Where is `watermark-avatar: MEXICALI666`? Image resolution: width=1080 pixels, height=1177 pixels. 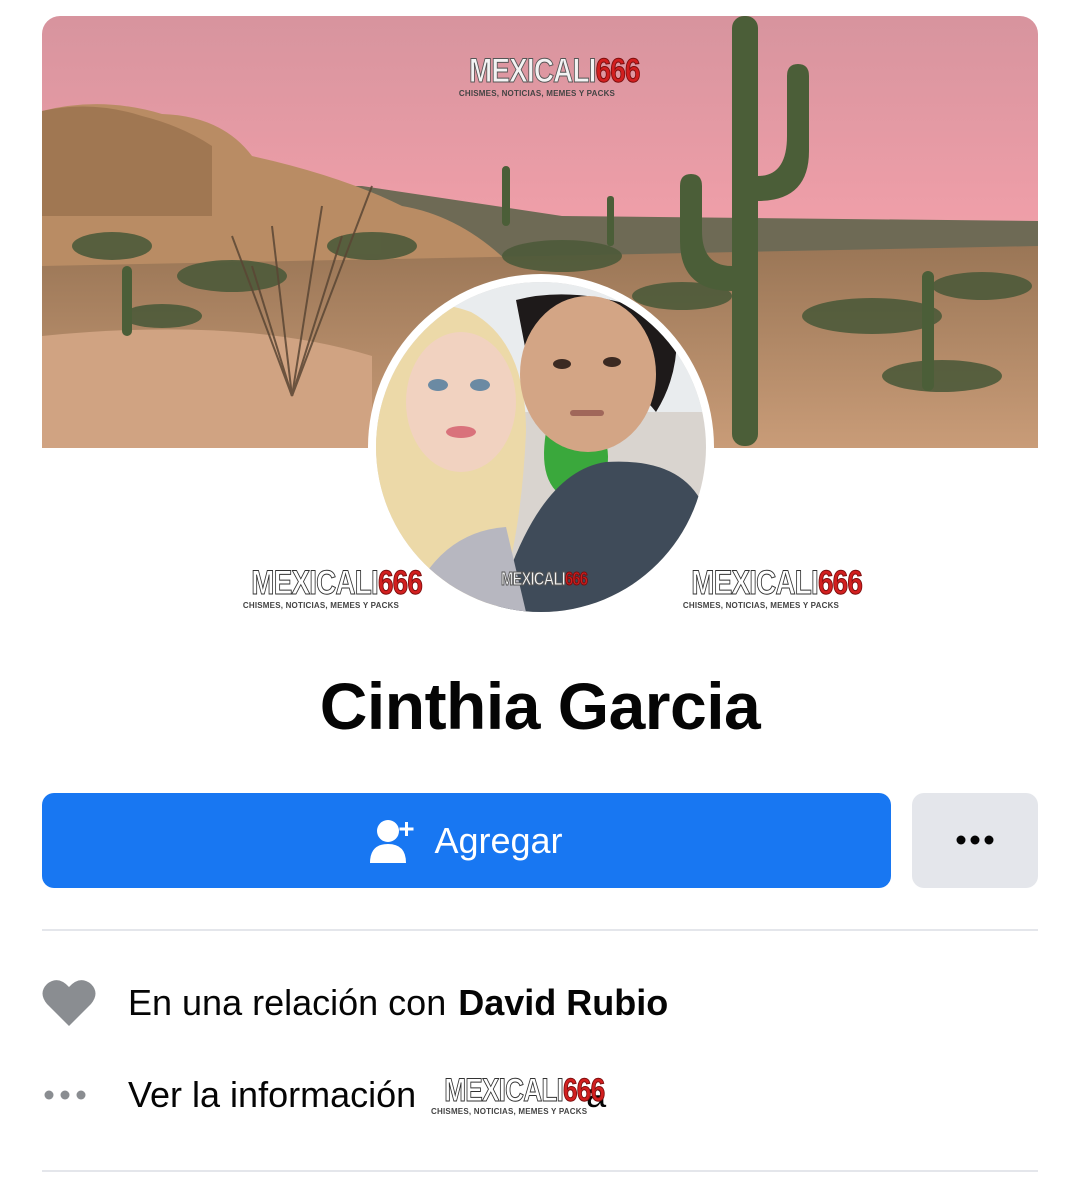
watermark-avatar: MEXICALI666 is located at coordinates (542, 579).